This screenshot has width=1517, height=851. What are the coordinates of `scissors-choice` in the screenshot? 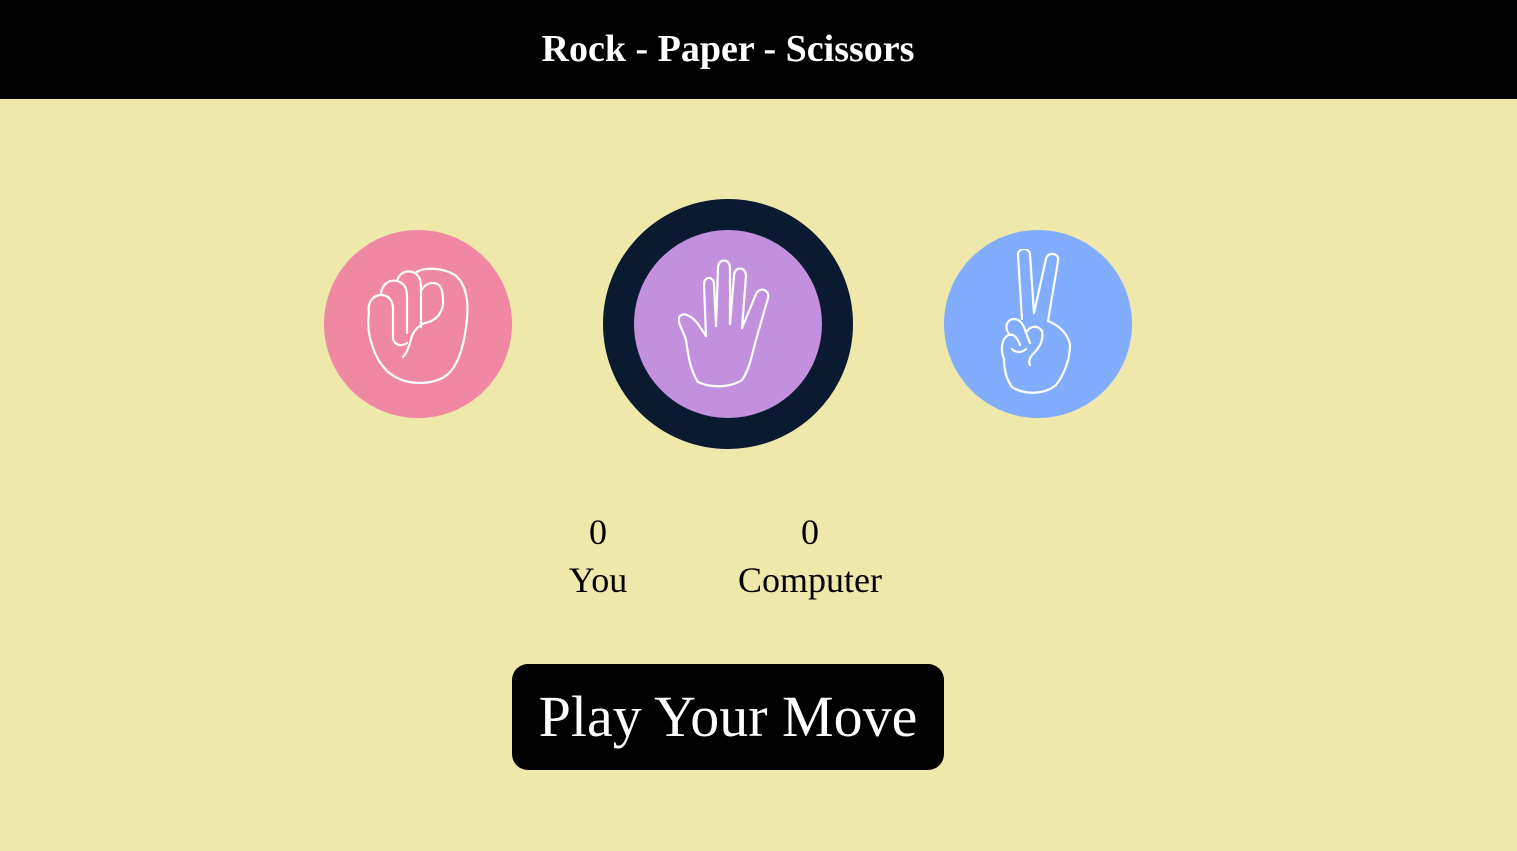 It's located at (1038, 324).